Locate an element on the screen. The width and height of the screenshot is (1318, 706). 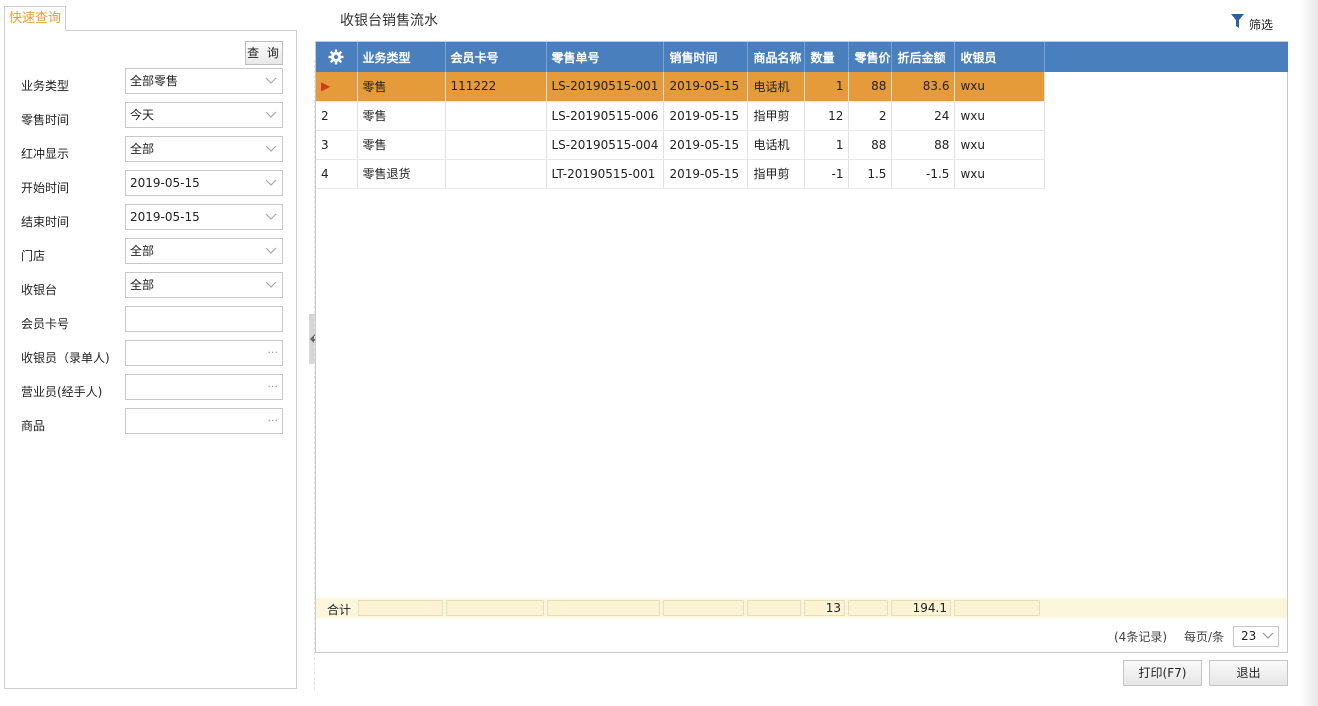
query-field-row: 门店 全部 is located at coordinates (150, 251).